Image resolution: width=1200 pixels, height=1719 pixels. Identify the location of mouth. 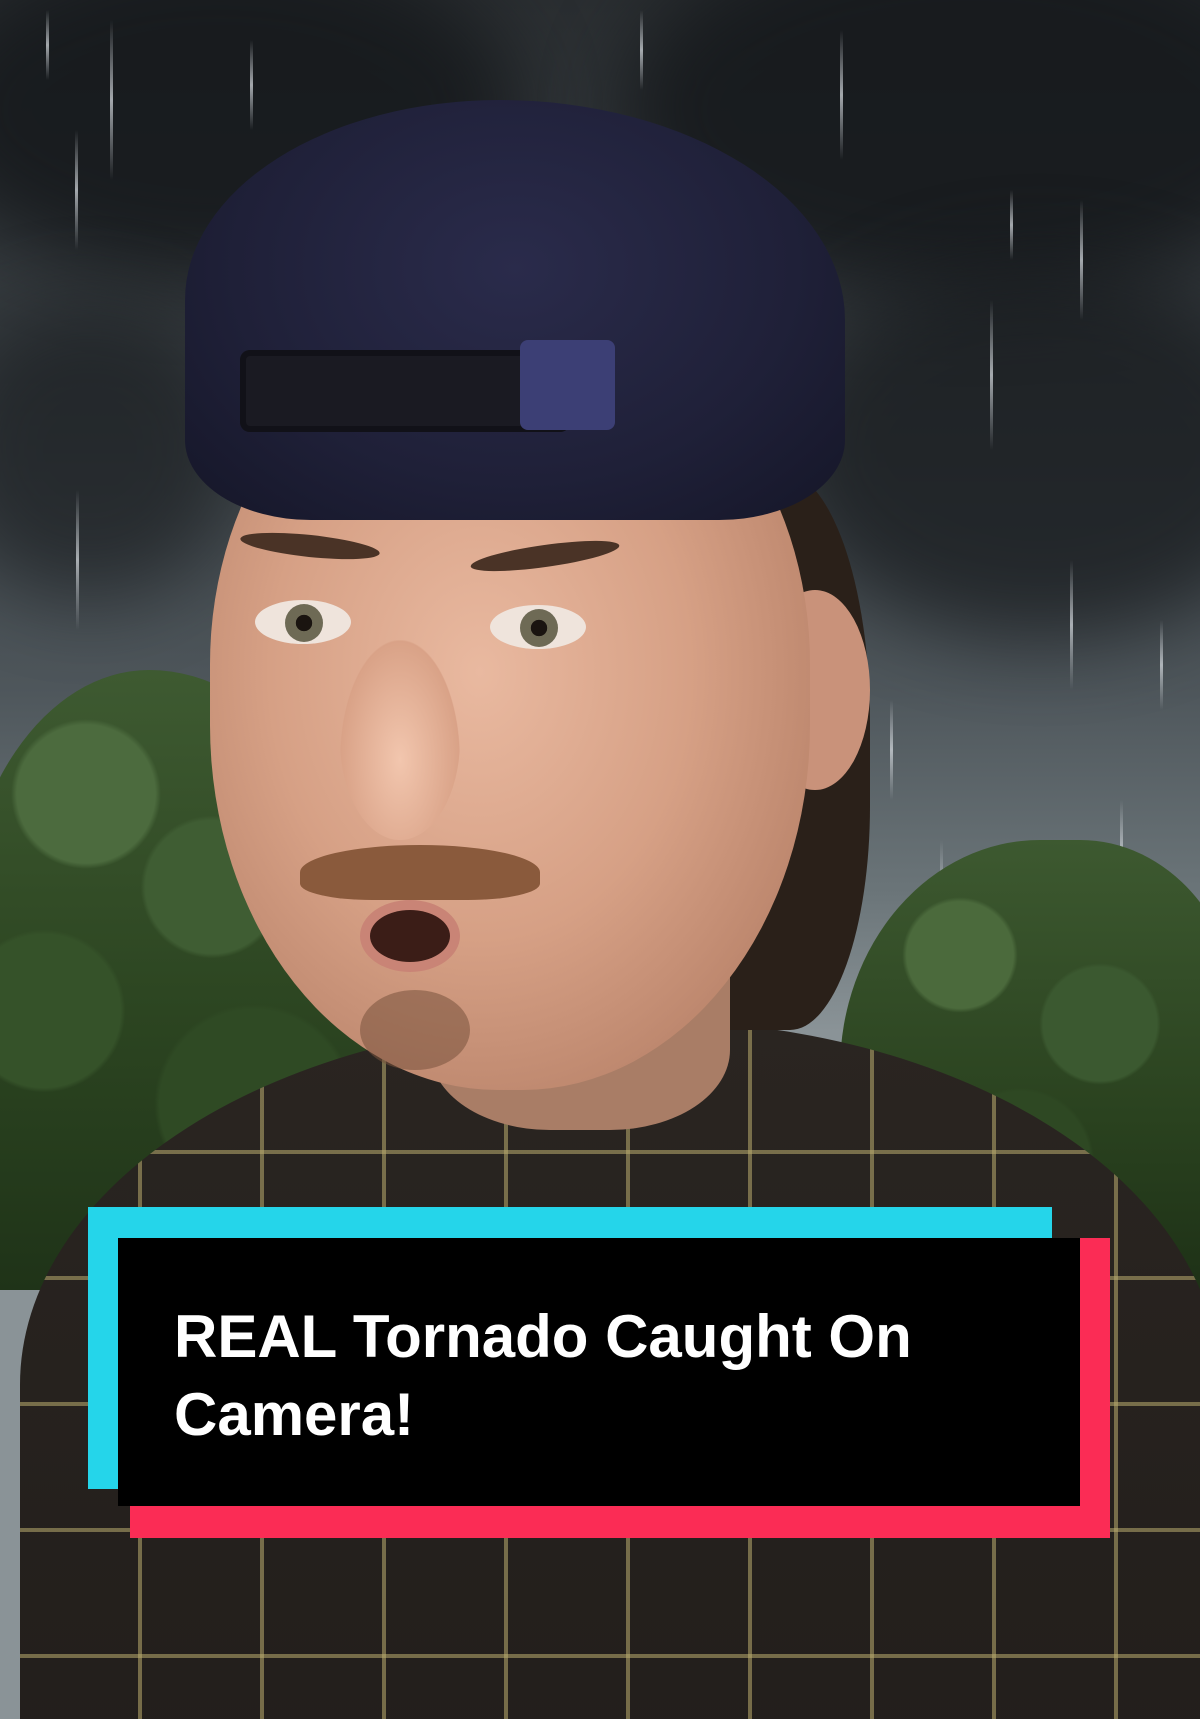
(410, 936).